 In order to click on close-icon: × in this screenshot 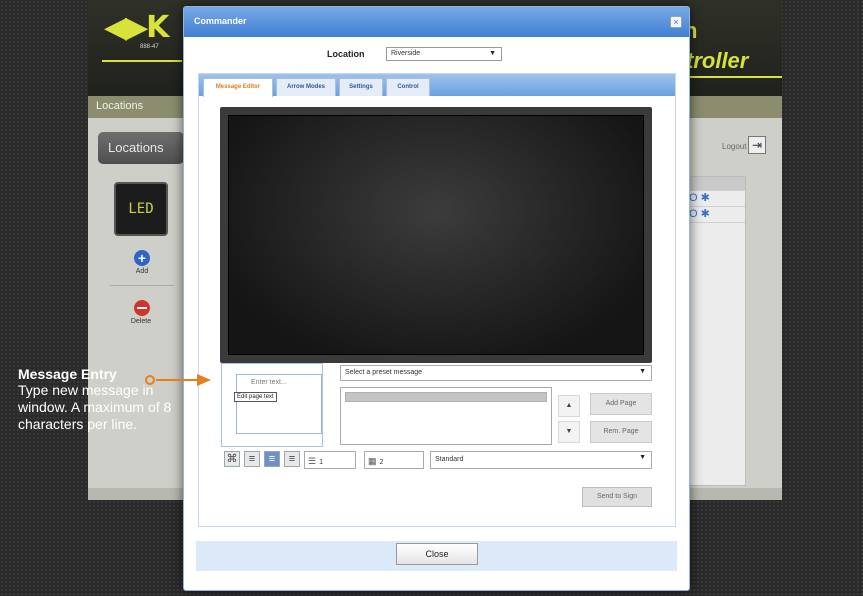, I will do `click(676, 22)`.